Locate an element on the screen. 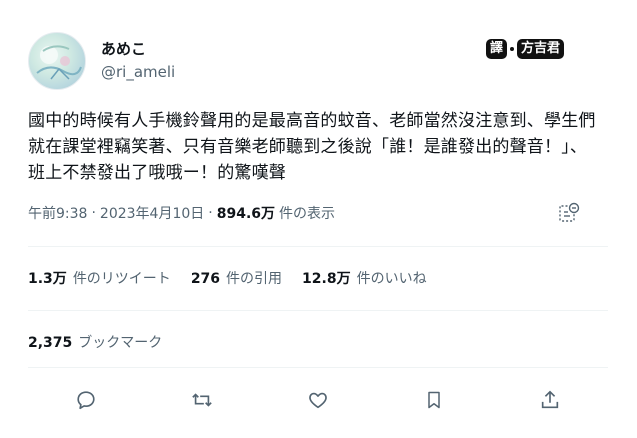 This screenshot has width=637, height=438. retweets-count: 1.3万 is located at coordinates (47, 279).